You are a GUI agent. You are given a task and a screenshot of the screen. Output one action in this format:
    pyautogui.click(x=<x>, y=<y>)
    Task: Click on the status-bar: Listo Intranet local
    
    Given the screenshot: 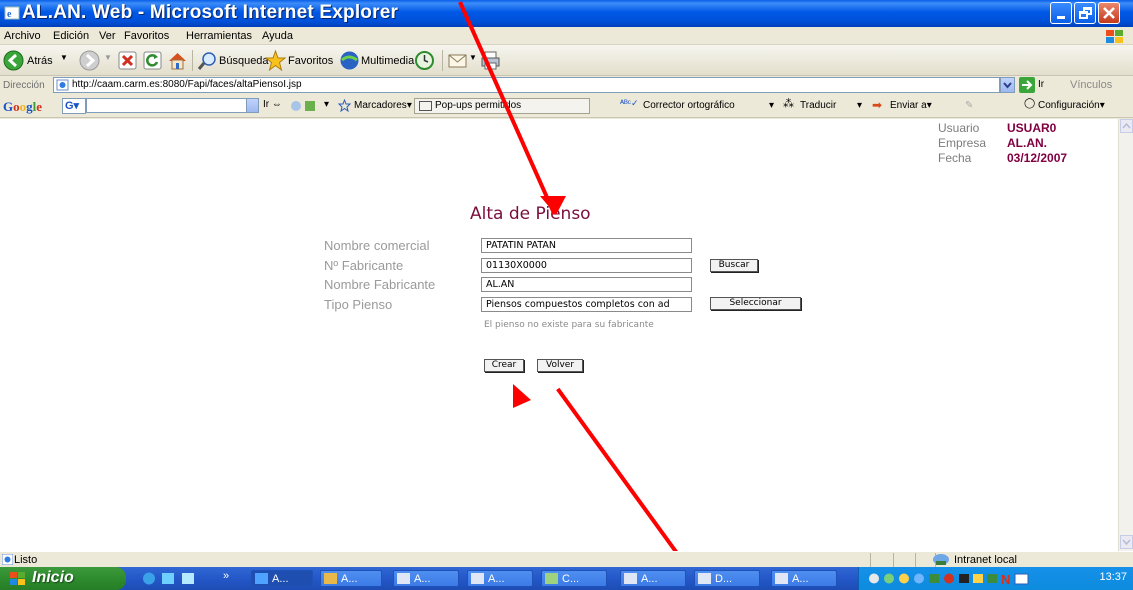 What is the action you would take?
    pyautogui.click(x=566, y=559)
    